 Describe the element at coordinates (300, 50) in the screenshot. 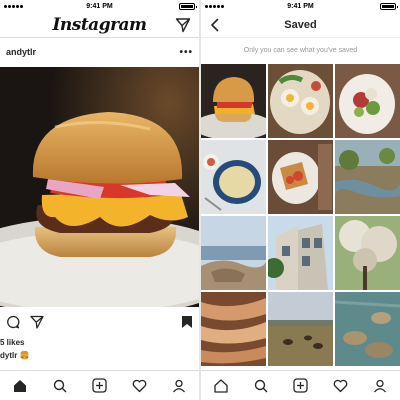

I see `privacy-note: Only you can see what you've saved` at that location.